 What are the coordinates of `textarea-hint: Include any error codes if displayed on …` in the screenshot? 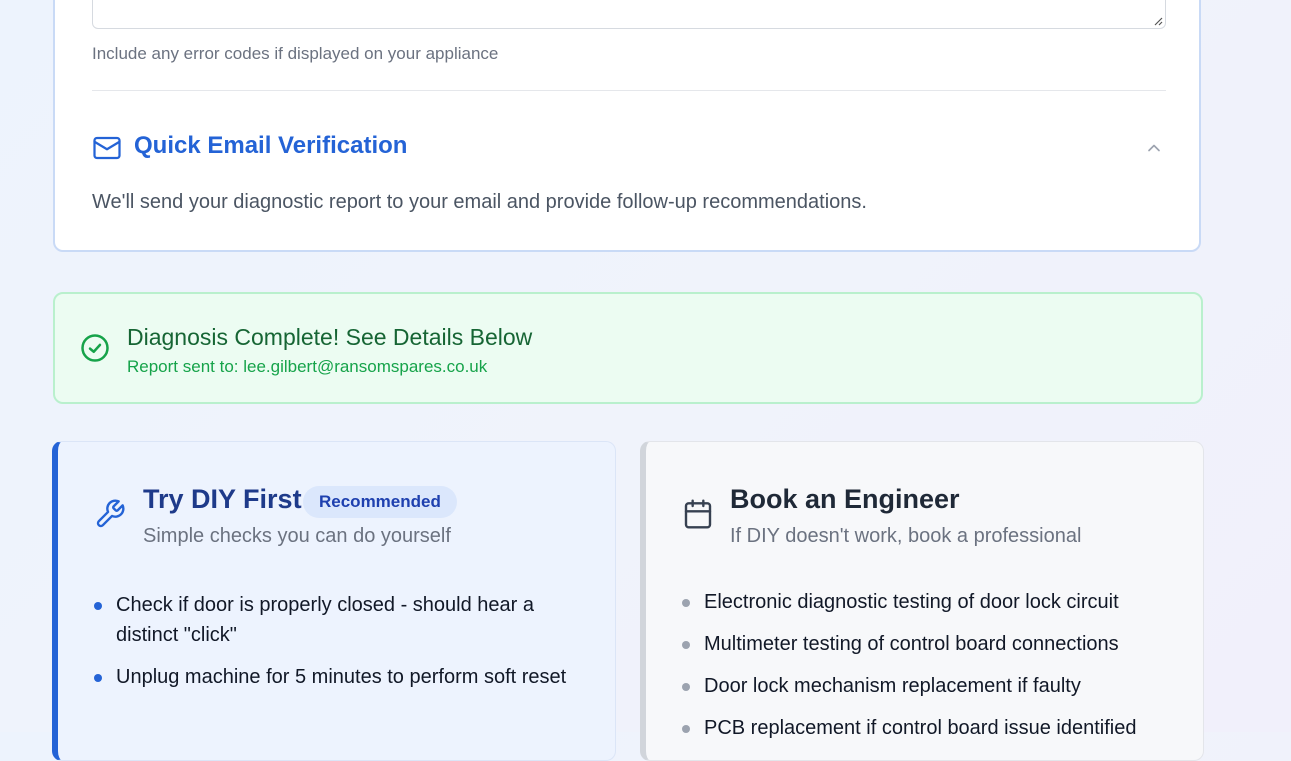 It's located at (295, 53).